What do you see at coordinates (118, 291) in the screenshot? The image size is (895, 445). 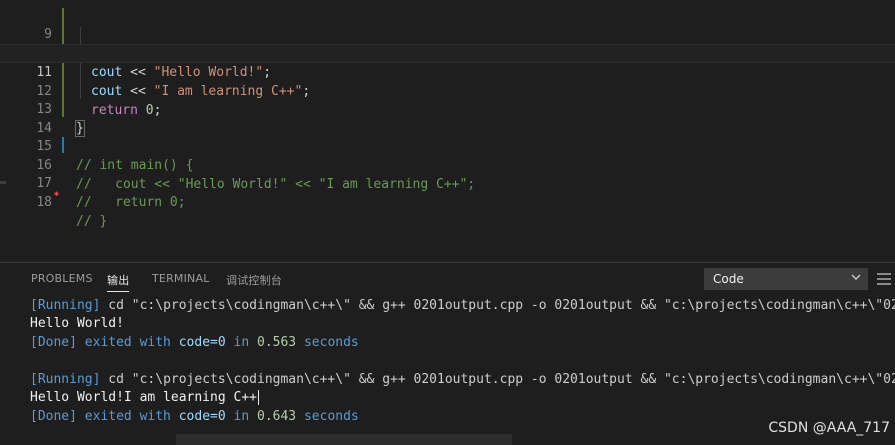 I see `active-tab-indicator` at bounding box center [118, 291].